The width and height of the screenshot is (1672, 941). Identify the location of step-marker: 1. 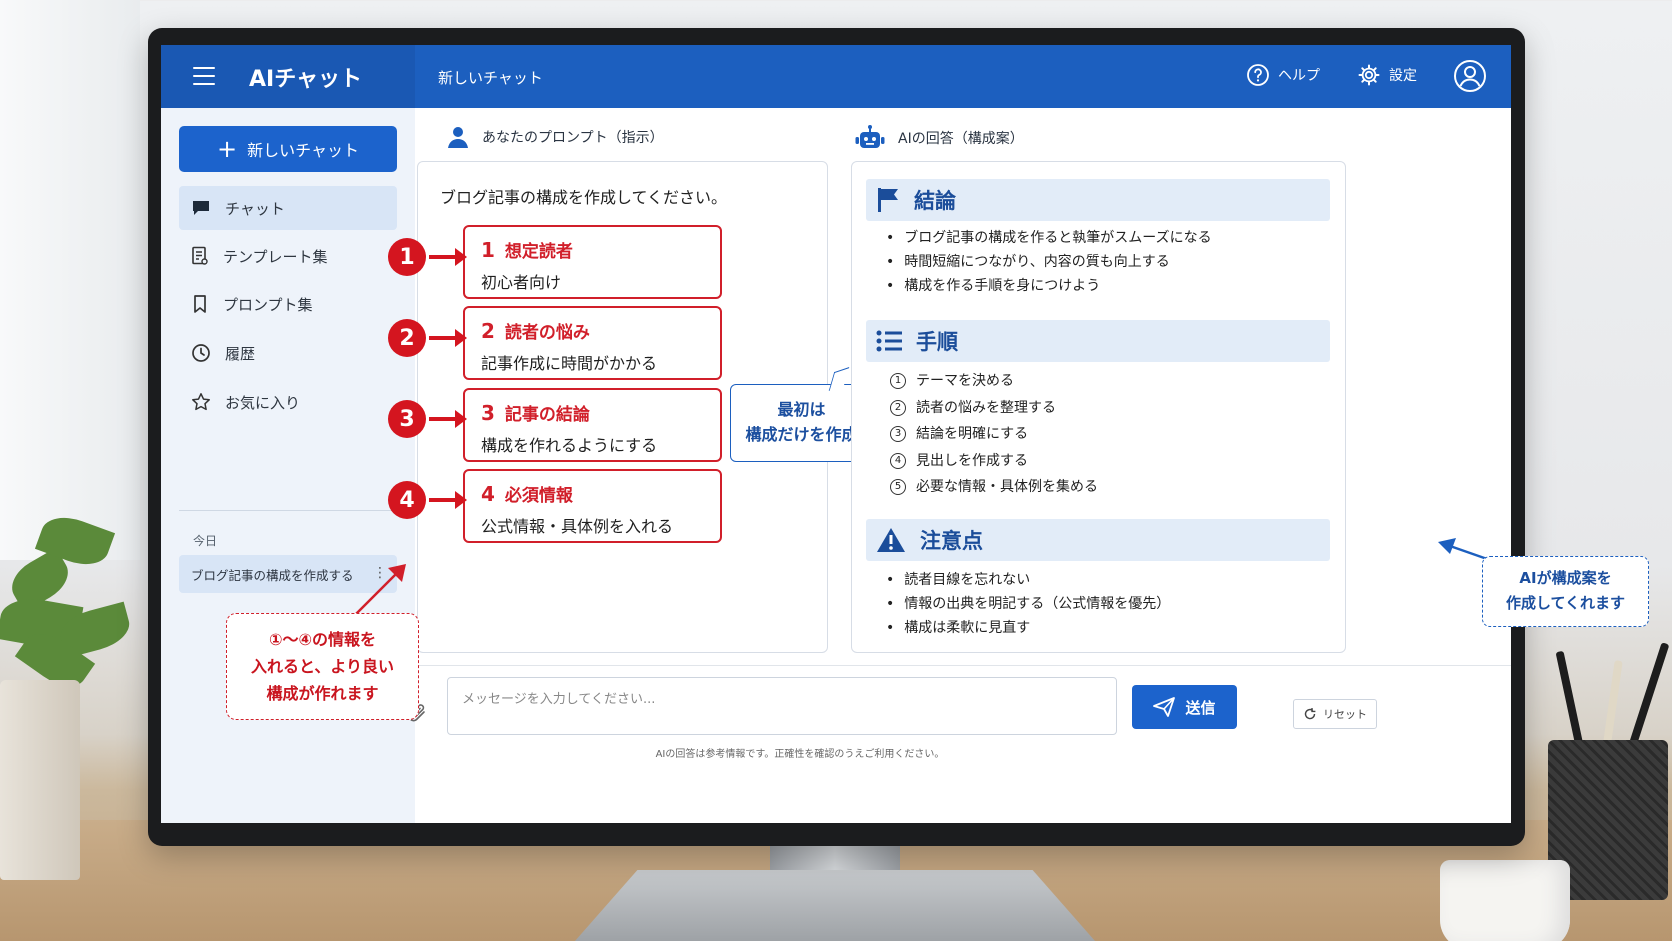
(407, 257).